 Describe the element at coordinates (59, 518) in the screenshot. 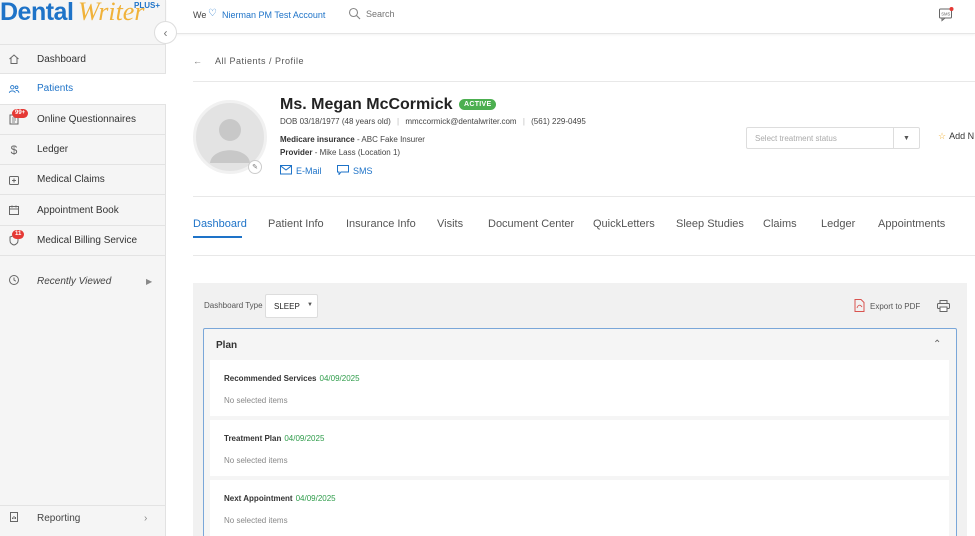

I see `reporting-label: Reporting` at that location.